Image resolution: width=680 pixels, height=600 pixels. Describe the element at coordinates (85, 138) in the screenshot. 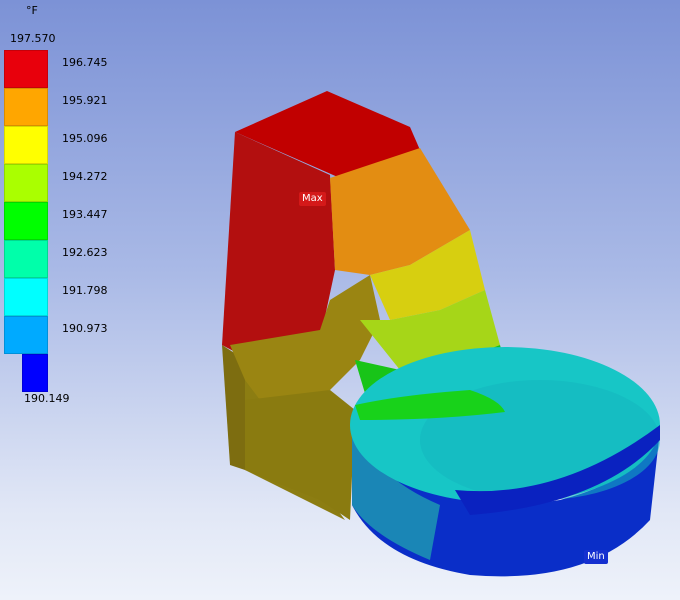

I see `legend-tick-label: 195.096` at that location.